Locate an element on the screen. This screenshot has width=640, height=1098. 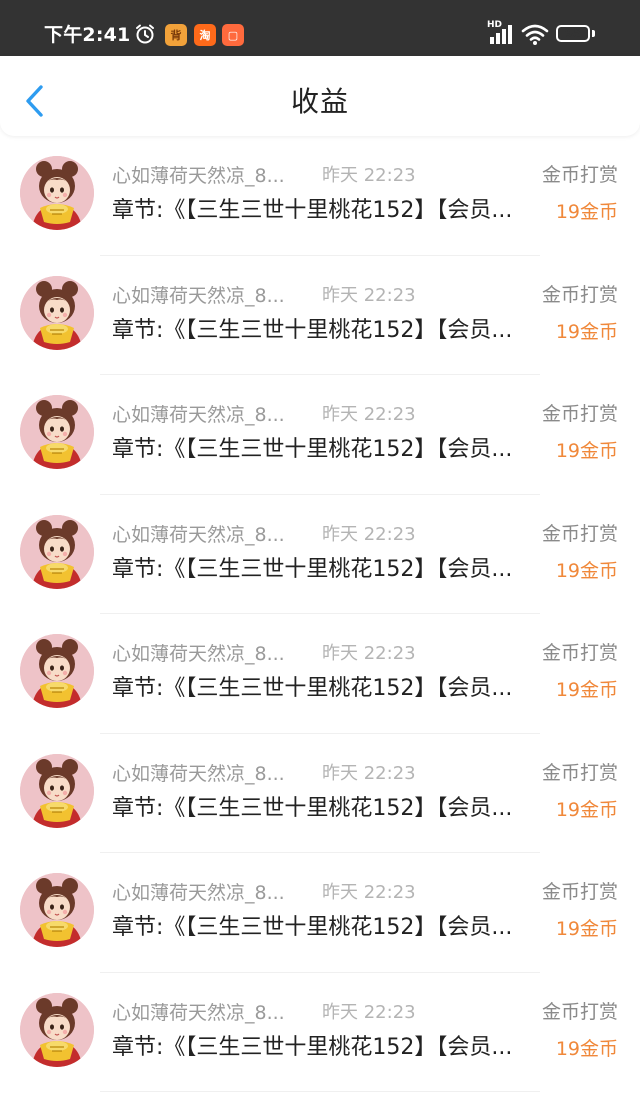
alarm-clock-icon is located at coordinates (145, 34).